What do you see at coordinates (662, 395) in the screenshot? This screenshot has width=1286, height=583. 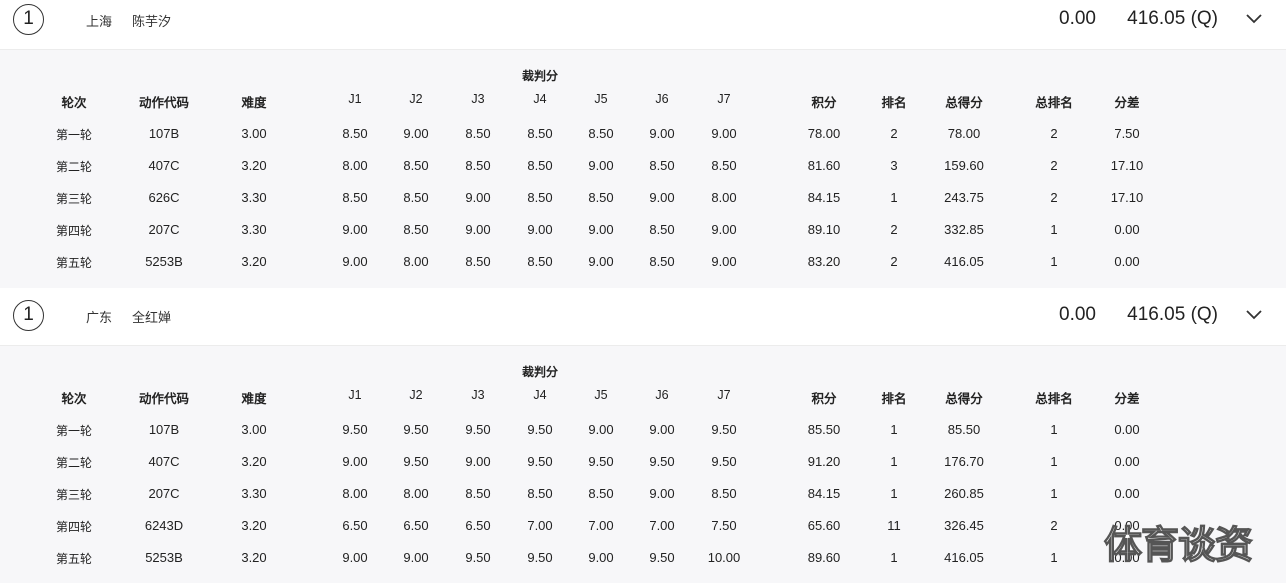 I see `column-header: J6` at bounding box center [662, 395].